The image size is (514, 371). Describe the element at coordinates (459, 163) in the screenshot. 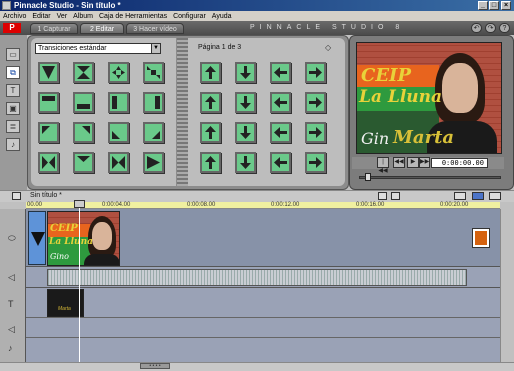

I see `timecode-field: 0:00:00.00` at that location.